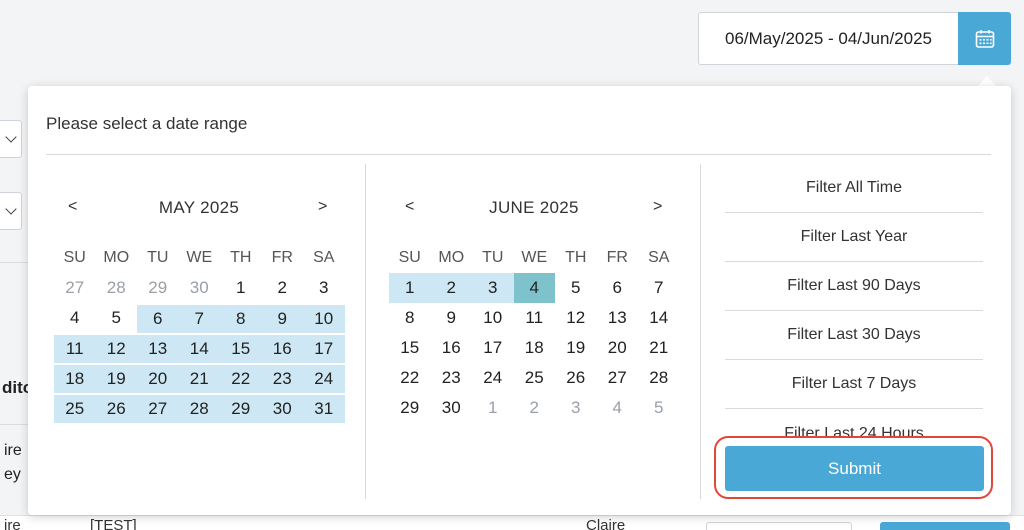  What do you see at coordinates (606, 523) in the screenshot?
I see `background-cell: Claire` at bounding box center [606, 523].